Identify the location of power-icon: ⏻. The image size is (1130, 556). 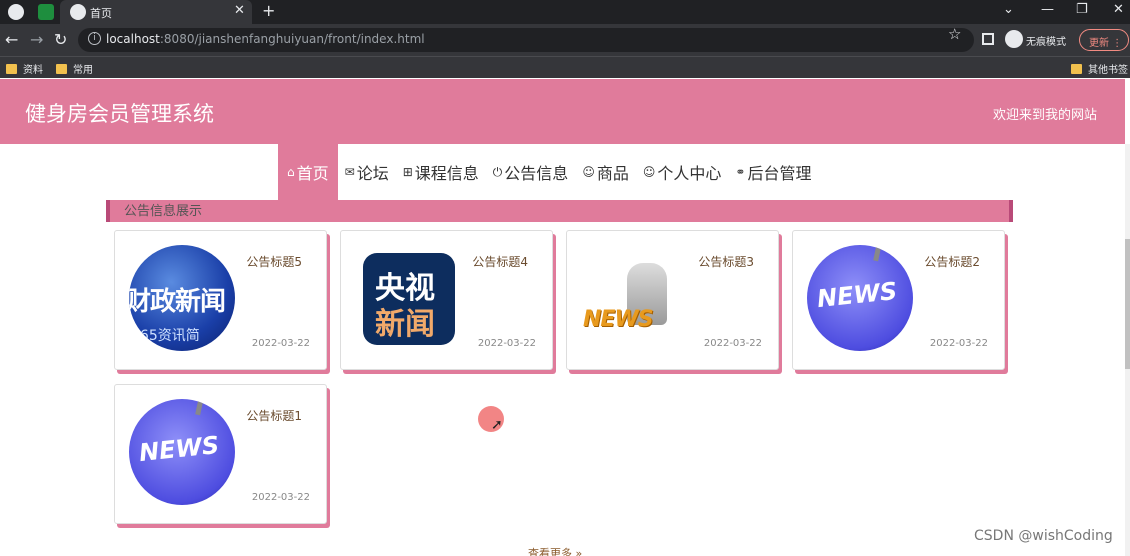
(497, 171).